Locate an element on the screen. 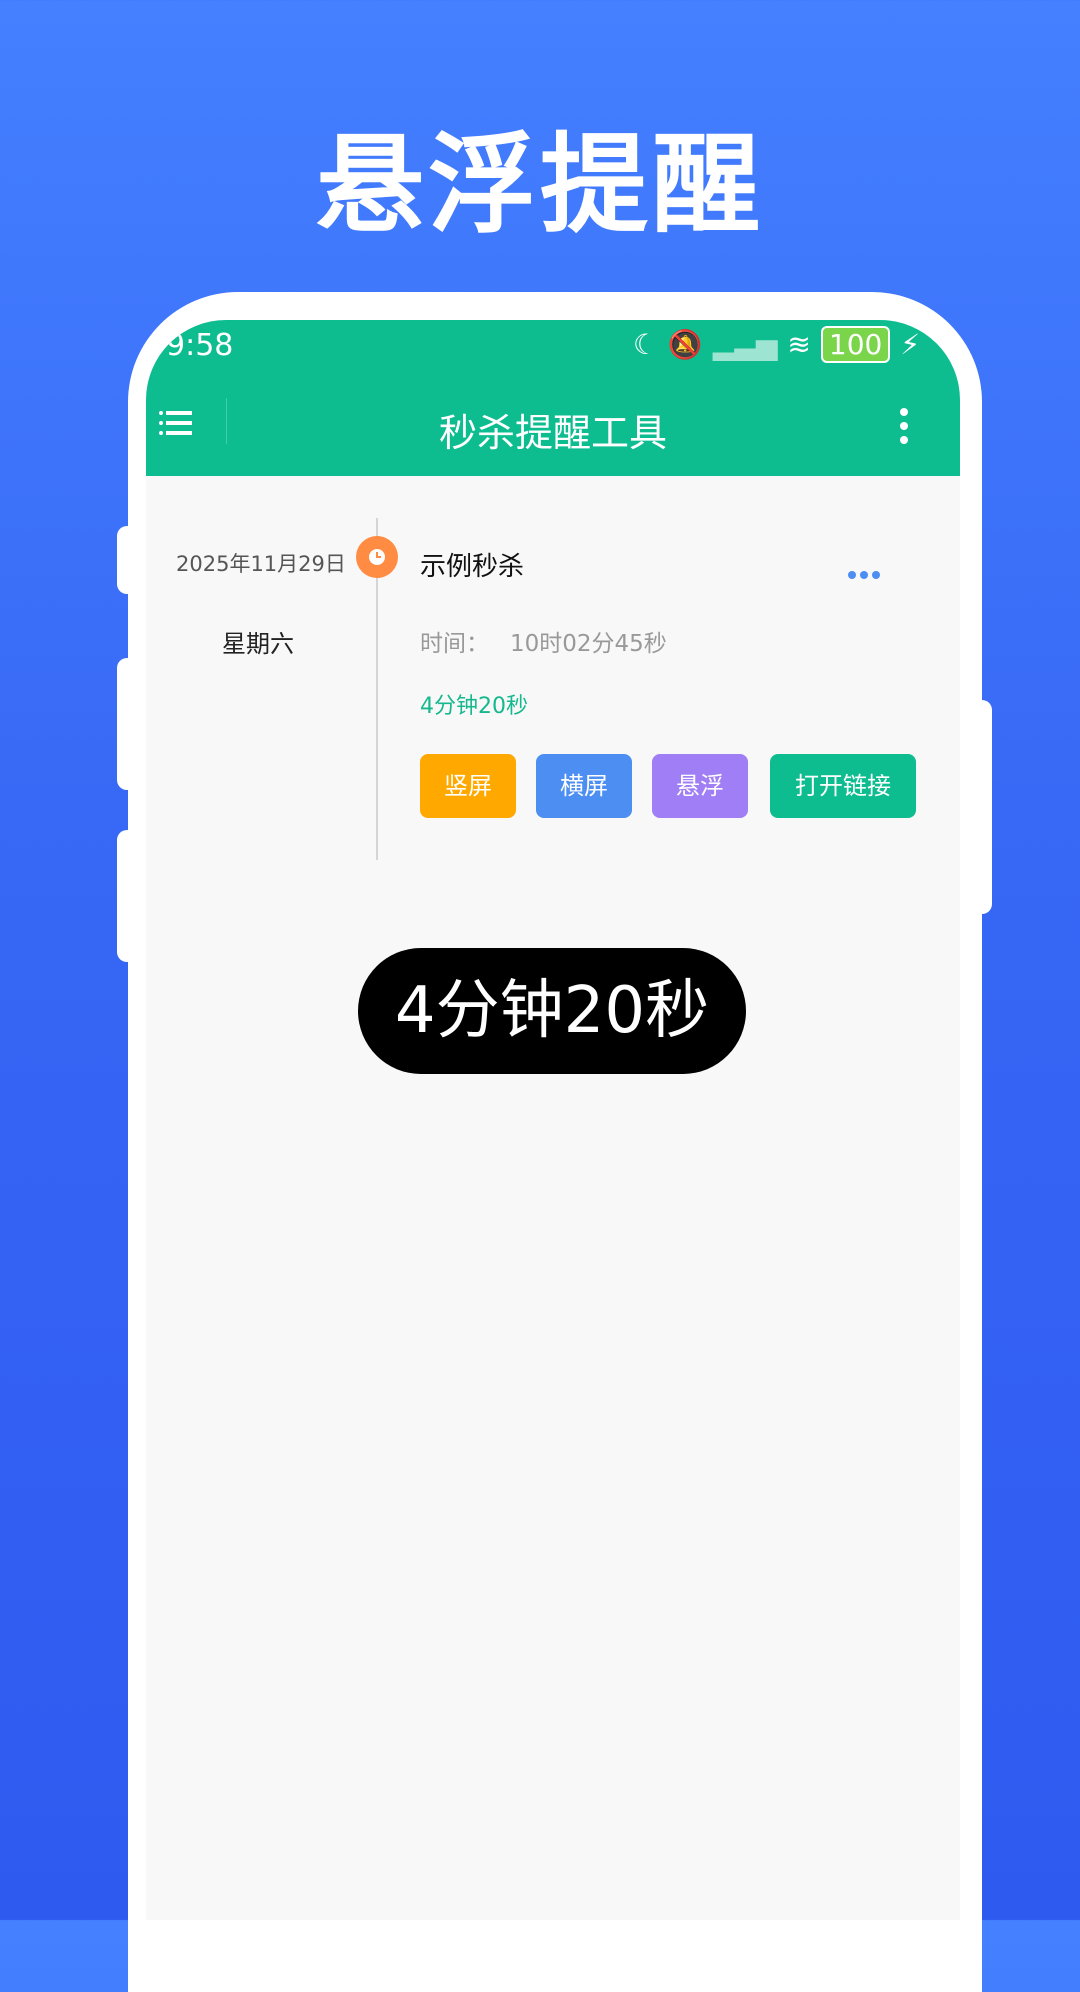  promo-headline: 悬浮提醒 is located at coordinates (539, 185).